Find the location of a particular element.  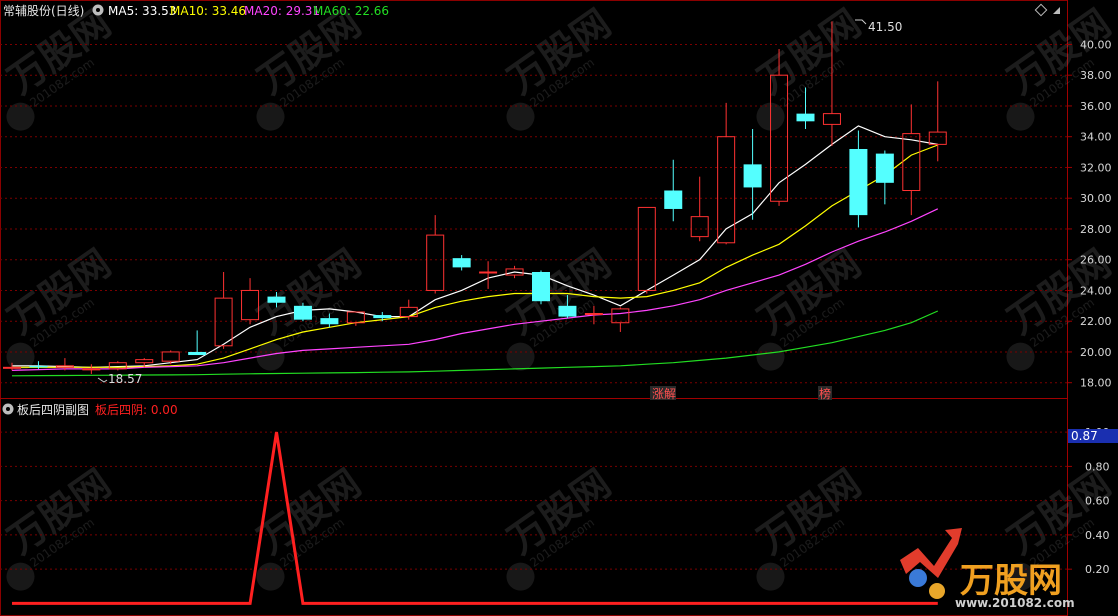

marker-label: 榜 is located at coordinates (825, 393).